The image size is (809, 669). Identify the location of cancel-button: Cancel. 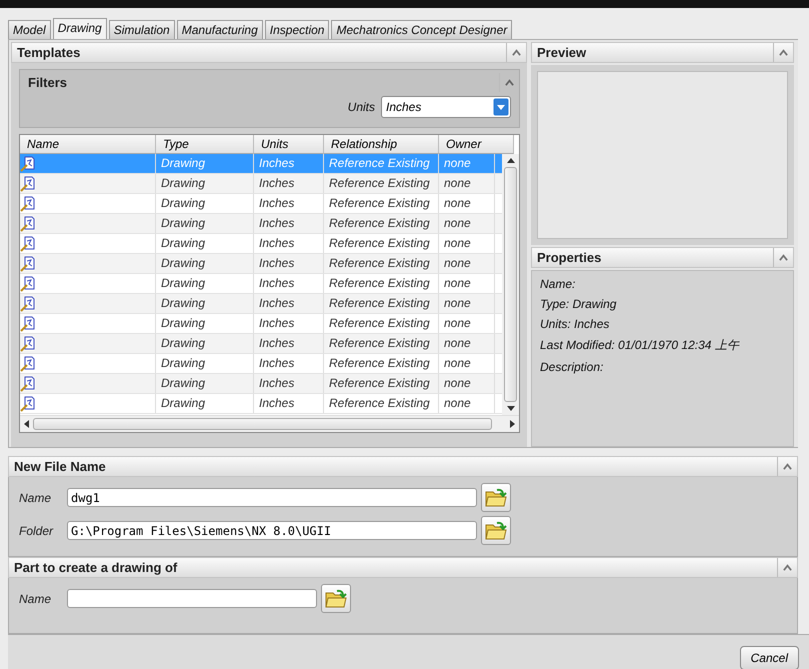
(769, 657).